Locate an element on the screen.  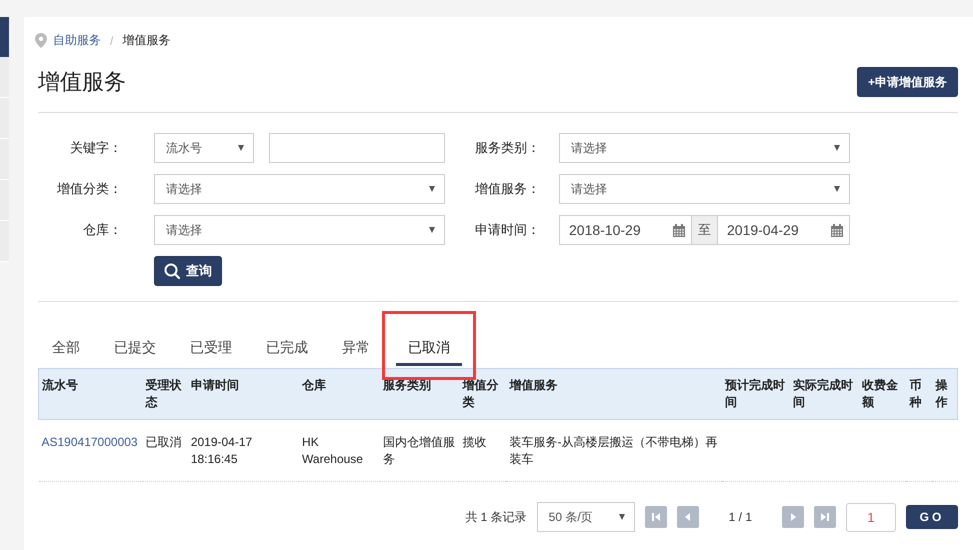
tab: 异常 is located at coordinates (356, 339).